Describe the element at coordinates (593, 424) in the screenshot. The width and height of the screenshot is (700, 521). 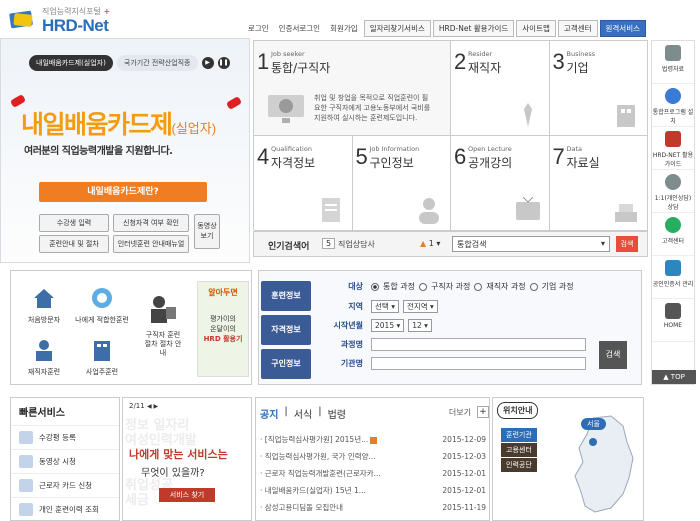
I see `region-tag-seoul: 서울` at that location.